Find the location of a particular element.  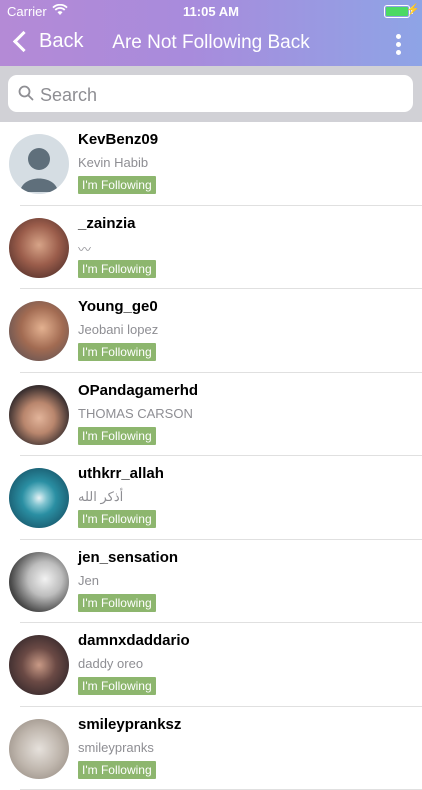

full-name: THOMAS CARSON is located at coordinates (135, 413).